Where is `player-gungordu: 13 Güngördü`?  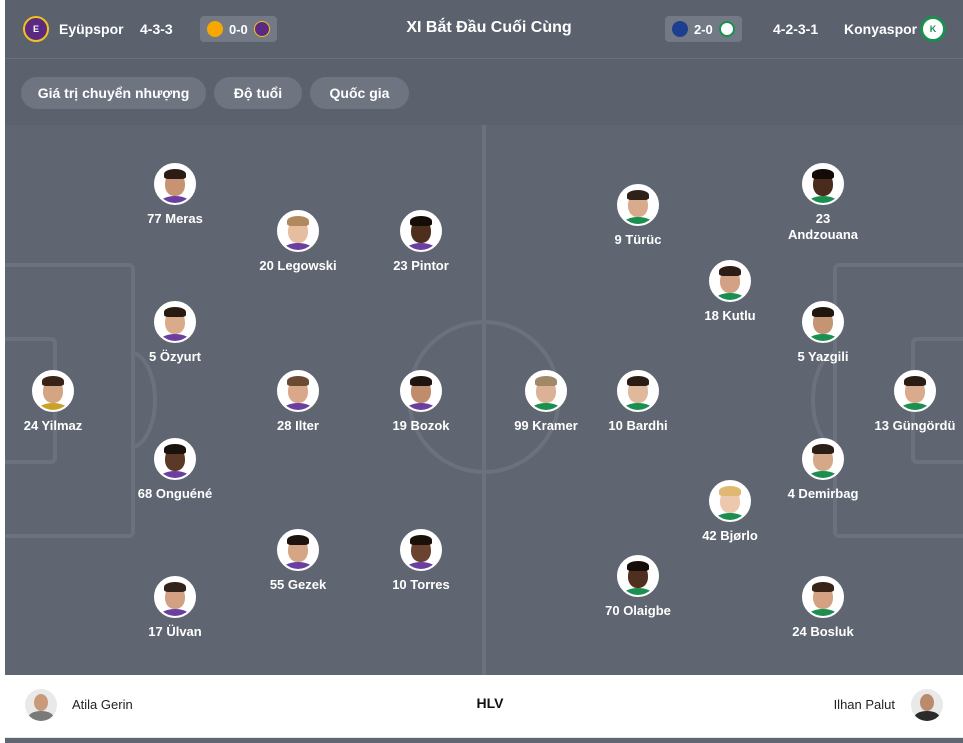 player-gungordu: 13 Güngördü is located at coordinates (901, 402).